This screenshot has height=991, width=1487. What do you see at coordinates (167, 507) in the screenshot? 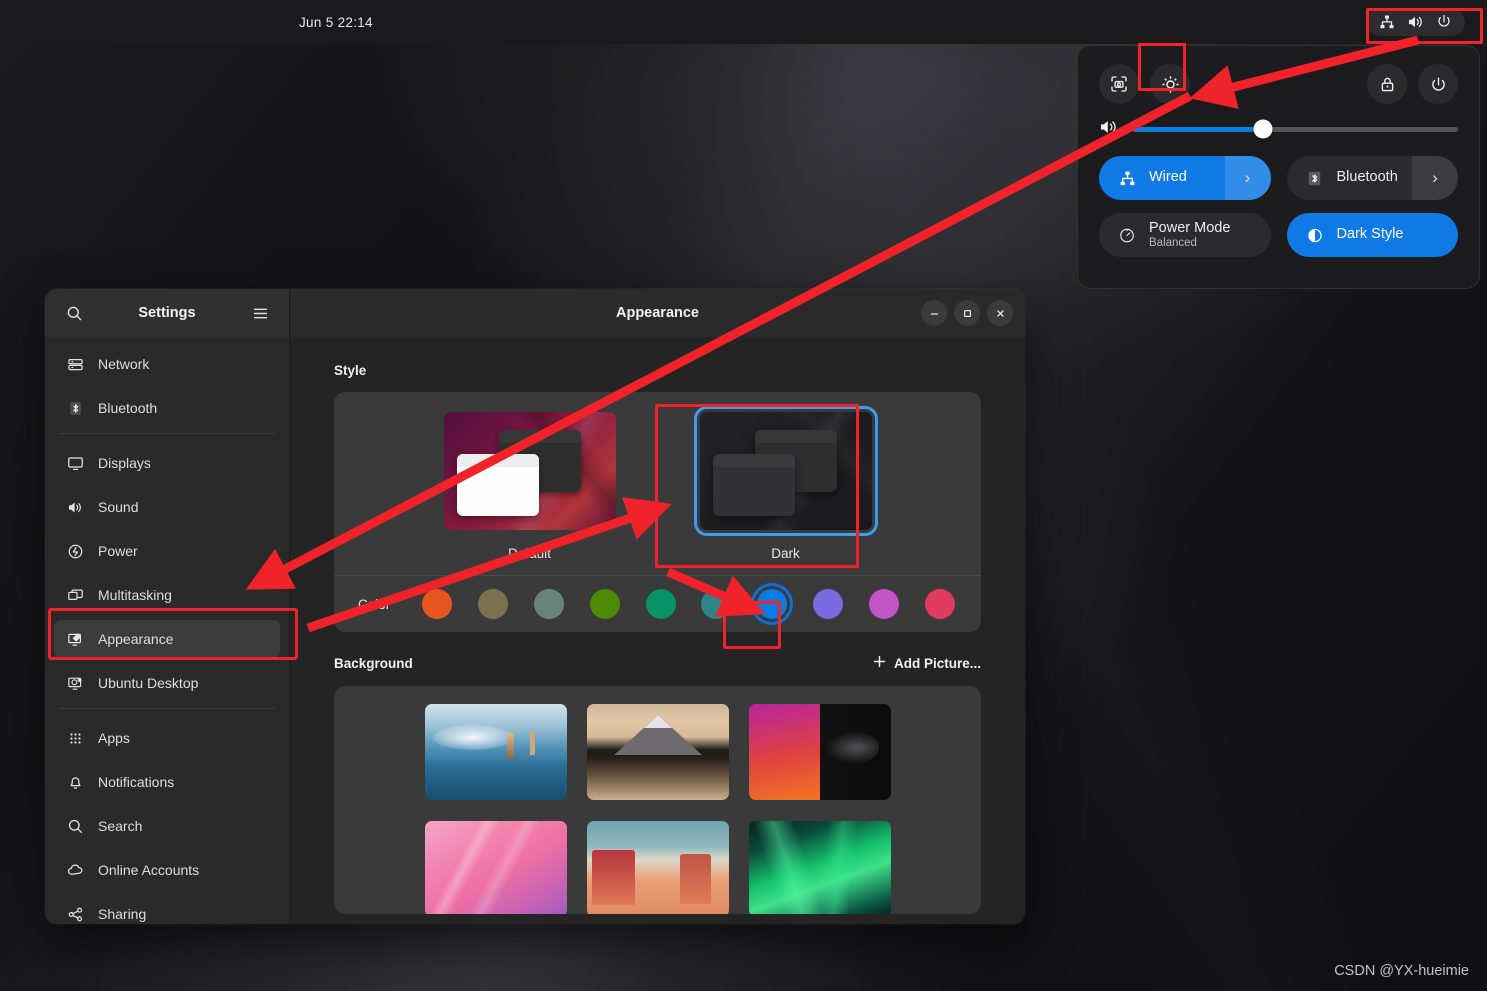
I see `sidebar-item-sound: Sound` at bounding box center [167, 507].